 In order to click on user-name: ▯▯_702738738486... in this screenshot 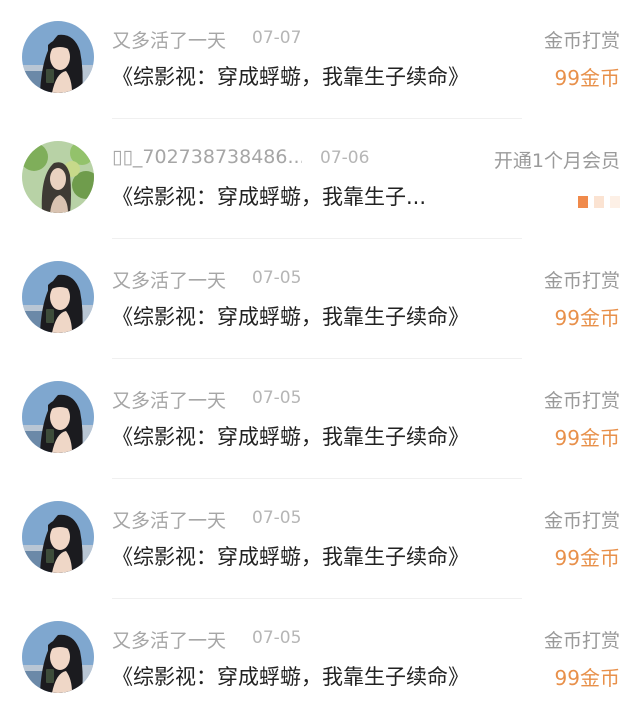, I will do `click(207, 157)`.